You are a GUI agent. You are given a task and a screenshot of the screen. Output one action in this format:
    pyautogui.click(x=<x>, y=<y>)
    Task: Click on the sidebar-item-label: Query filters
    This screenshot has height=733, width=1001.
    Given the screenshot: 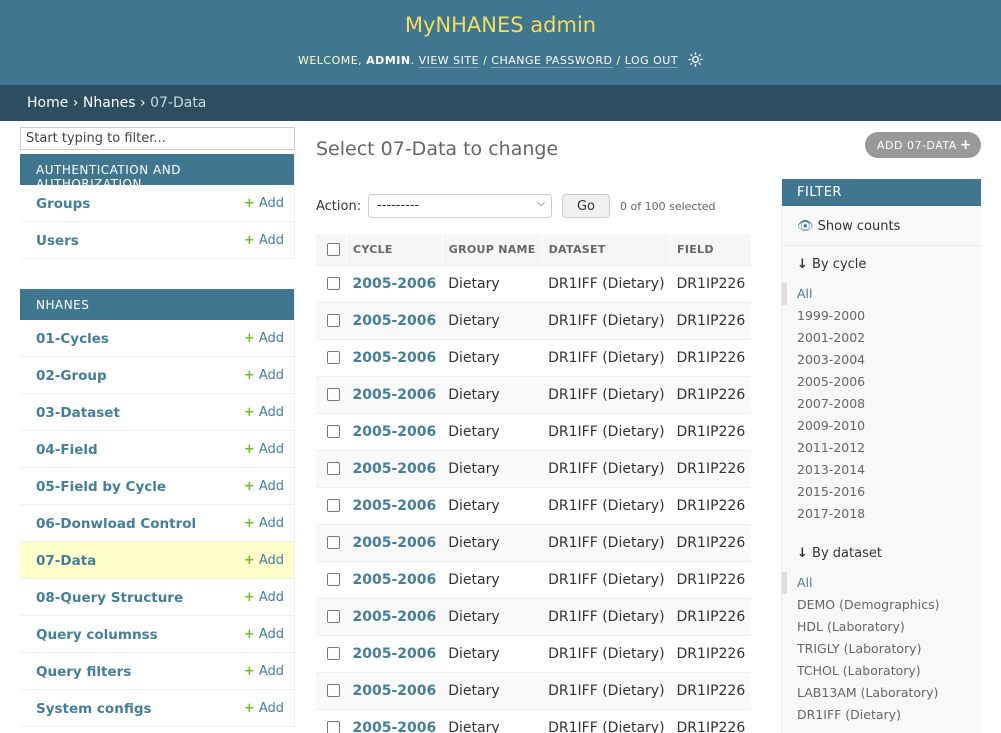 What is the action you would take?
    pyautogui.click(x=83, y=672)
    